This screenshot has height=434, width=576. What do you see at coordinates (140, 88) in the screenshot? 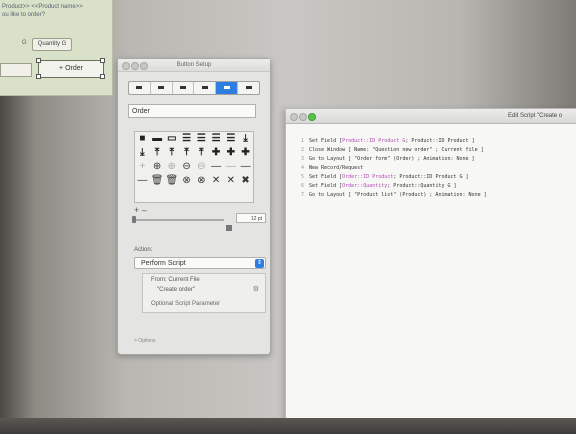
I see `style-label-only` at bounding box center [140, 88].